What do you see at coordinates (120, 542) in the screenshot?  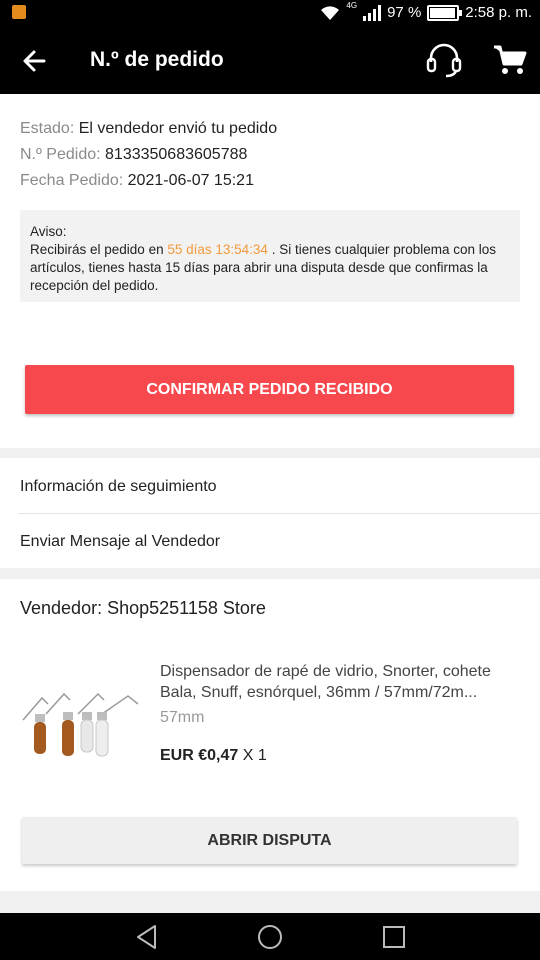 I see `message-seller-link: Enviar Mensaje al Vendedor` at bounding box center [120, 542].